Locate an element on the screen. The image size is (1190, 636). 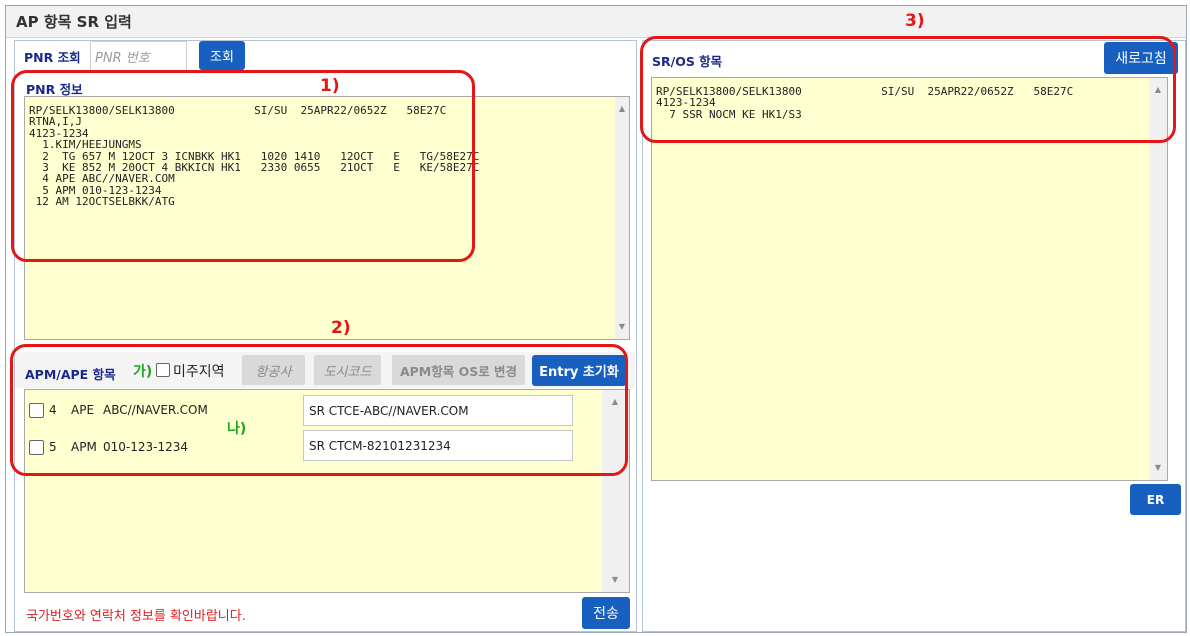
annotation-label-1: 1) is located at coordinates (330, 86).